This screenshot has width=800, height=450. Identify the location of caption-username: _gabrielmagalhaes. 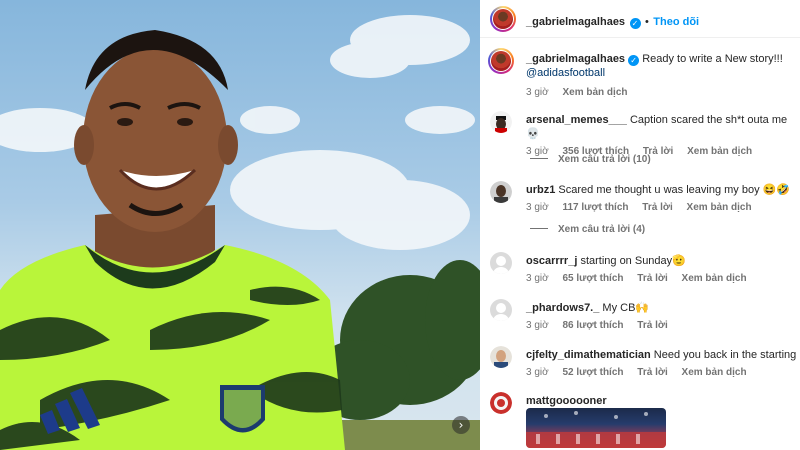
(575, 59).